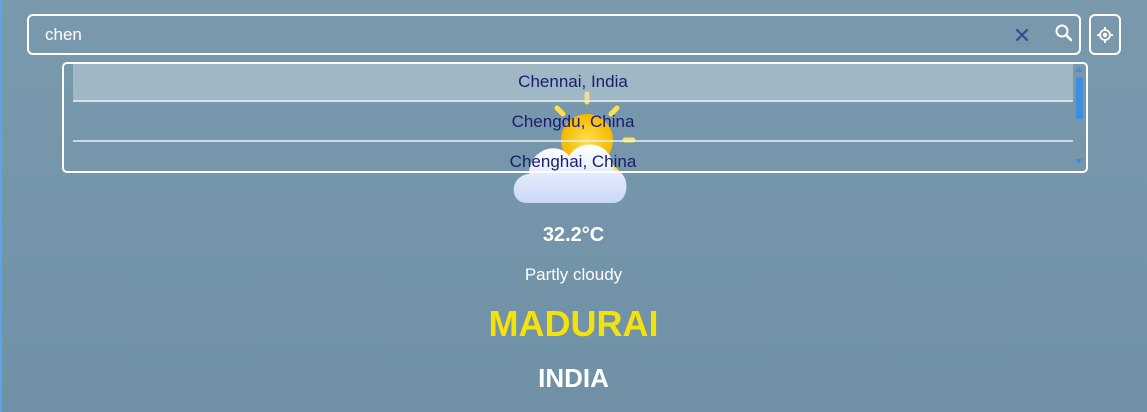 The height and width of the screenshot is (412, 1147). I want to click on suggestion-item: Chennai, India, so click(573, 83).